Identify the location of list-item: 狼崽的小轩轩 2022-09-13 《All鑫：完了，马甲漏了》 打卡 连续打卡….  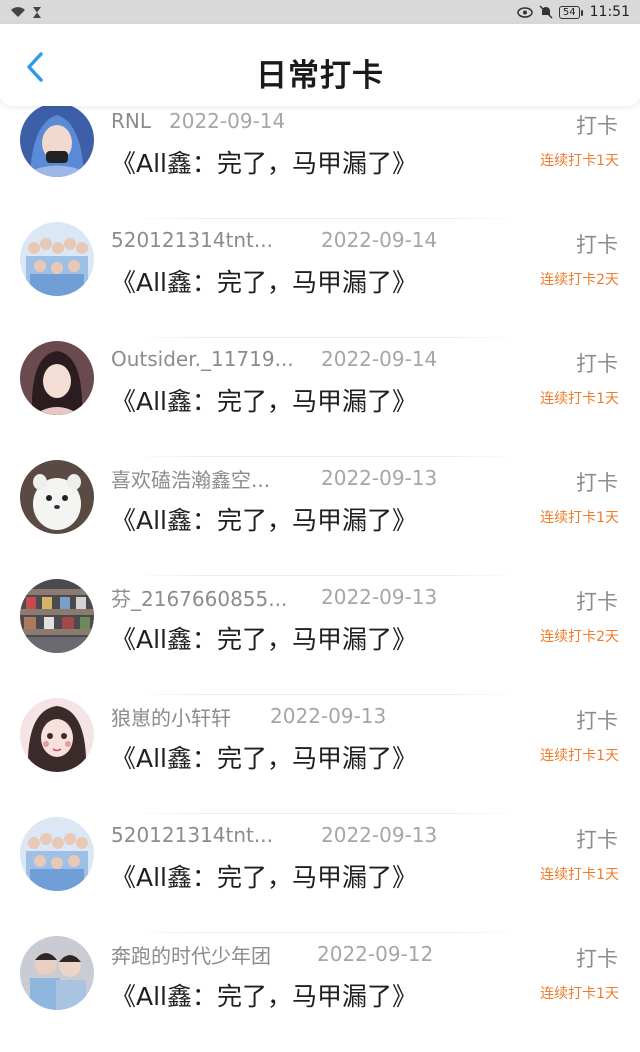
(320, 754).